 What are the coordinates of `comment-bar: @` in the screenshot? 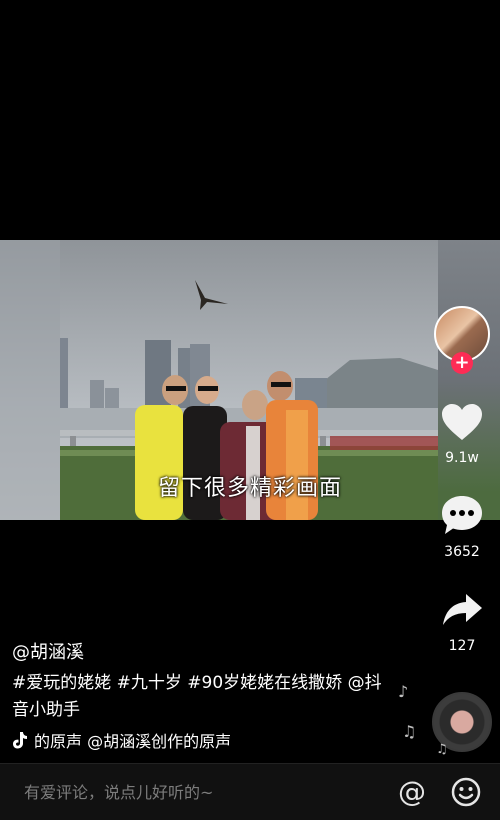 It's located at (250, 791).